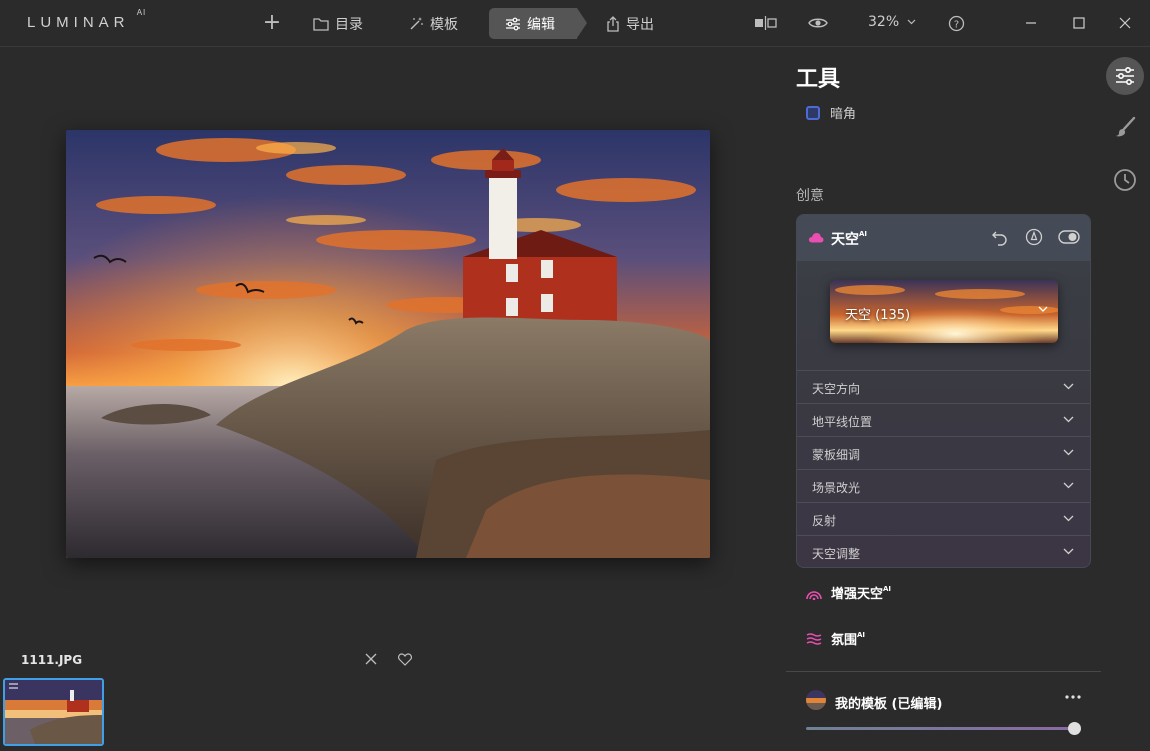 This screenshot has width=1150, height=751. I want to click on param-horizon-position: 地平线位置, so click(943, 419).